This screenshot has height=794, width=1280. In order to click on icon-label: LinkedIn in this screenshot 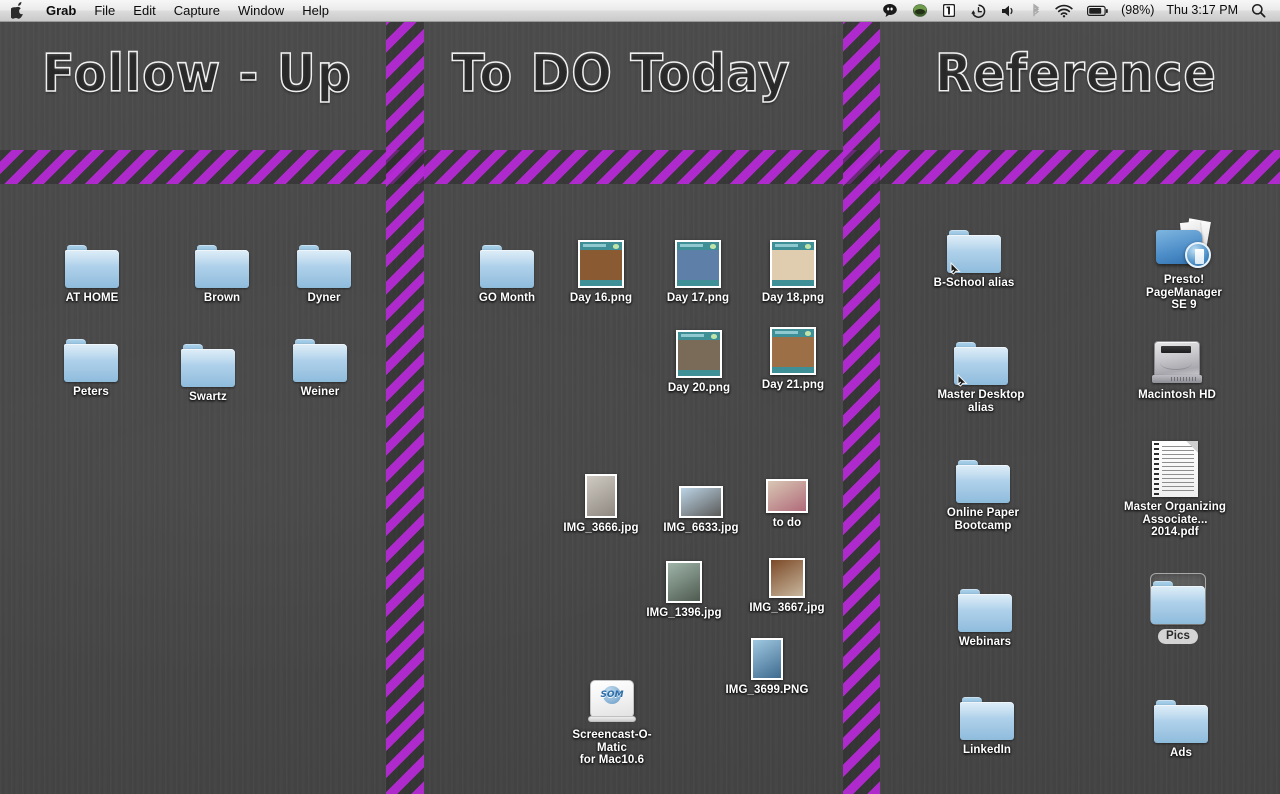, I will do `click(987, 750)`.